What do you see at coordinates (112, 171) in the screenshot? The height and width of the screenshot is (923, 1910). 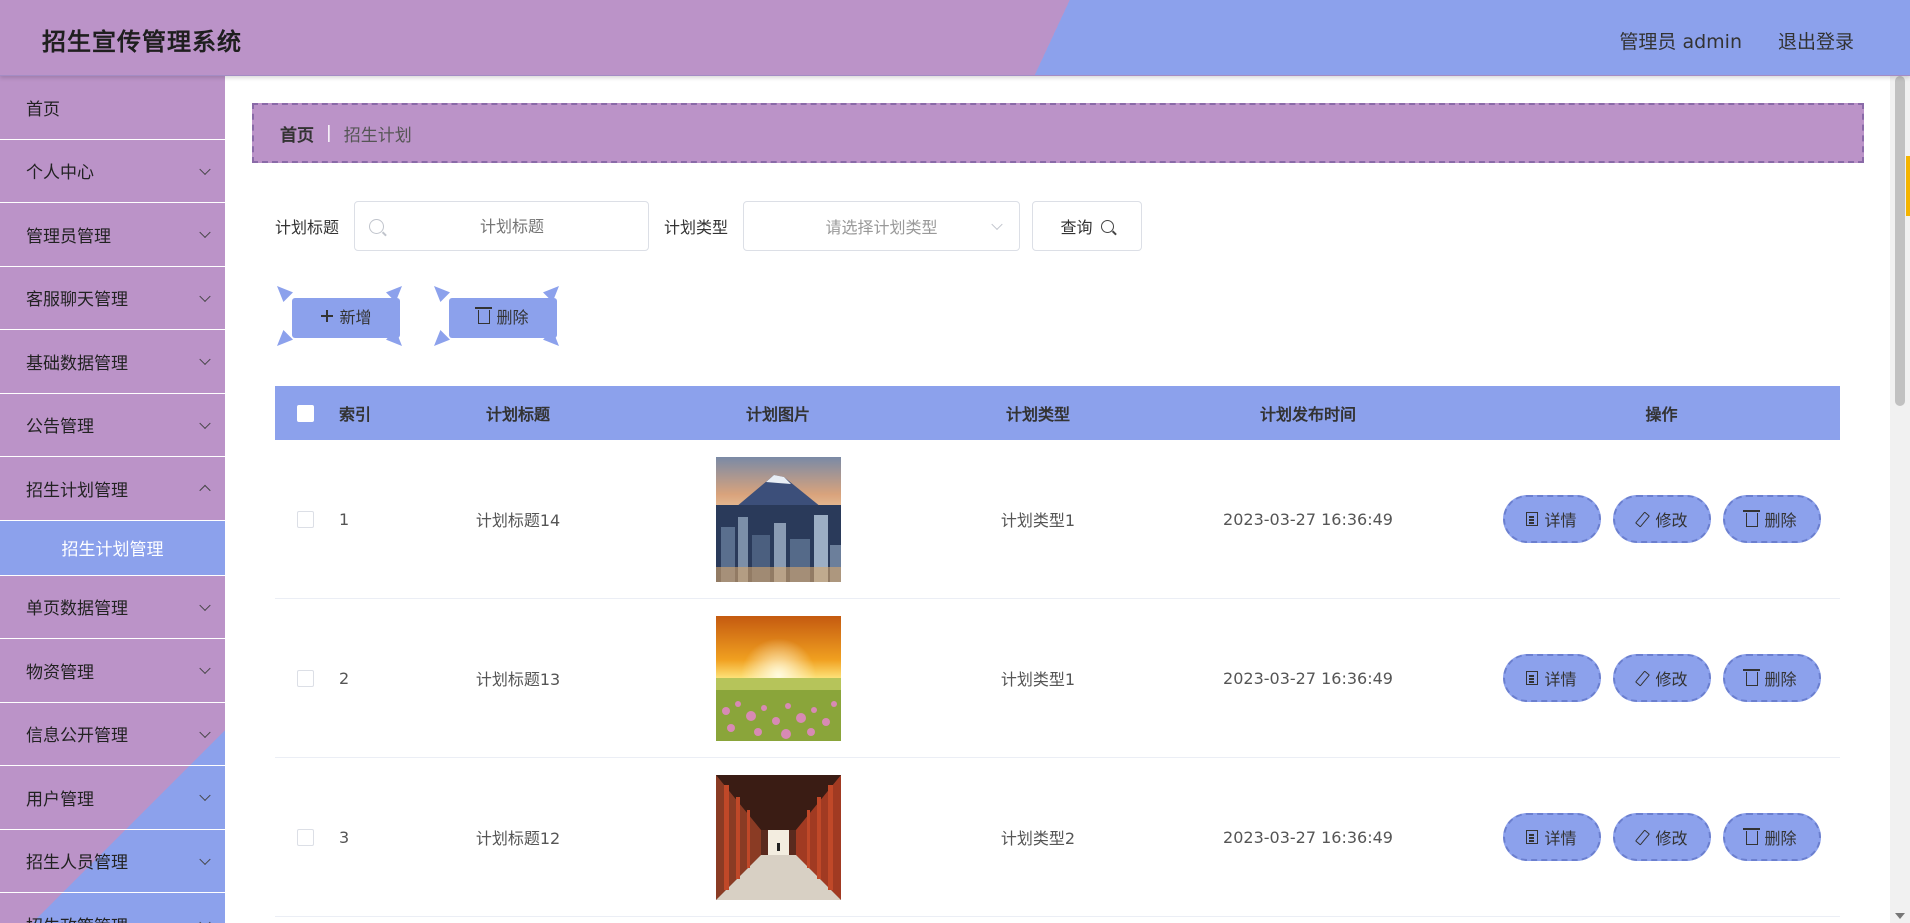 I see `sidebar-item-profile: 个人中心` at bounding box center [112, 171].